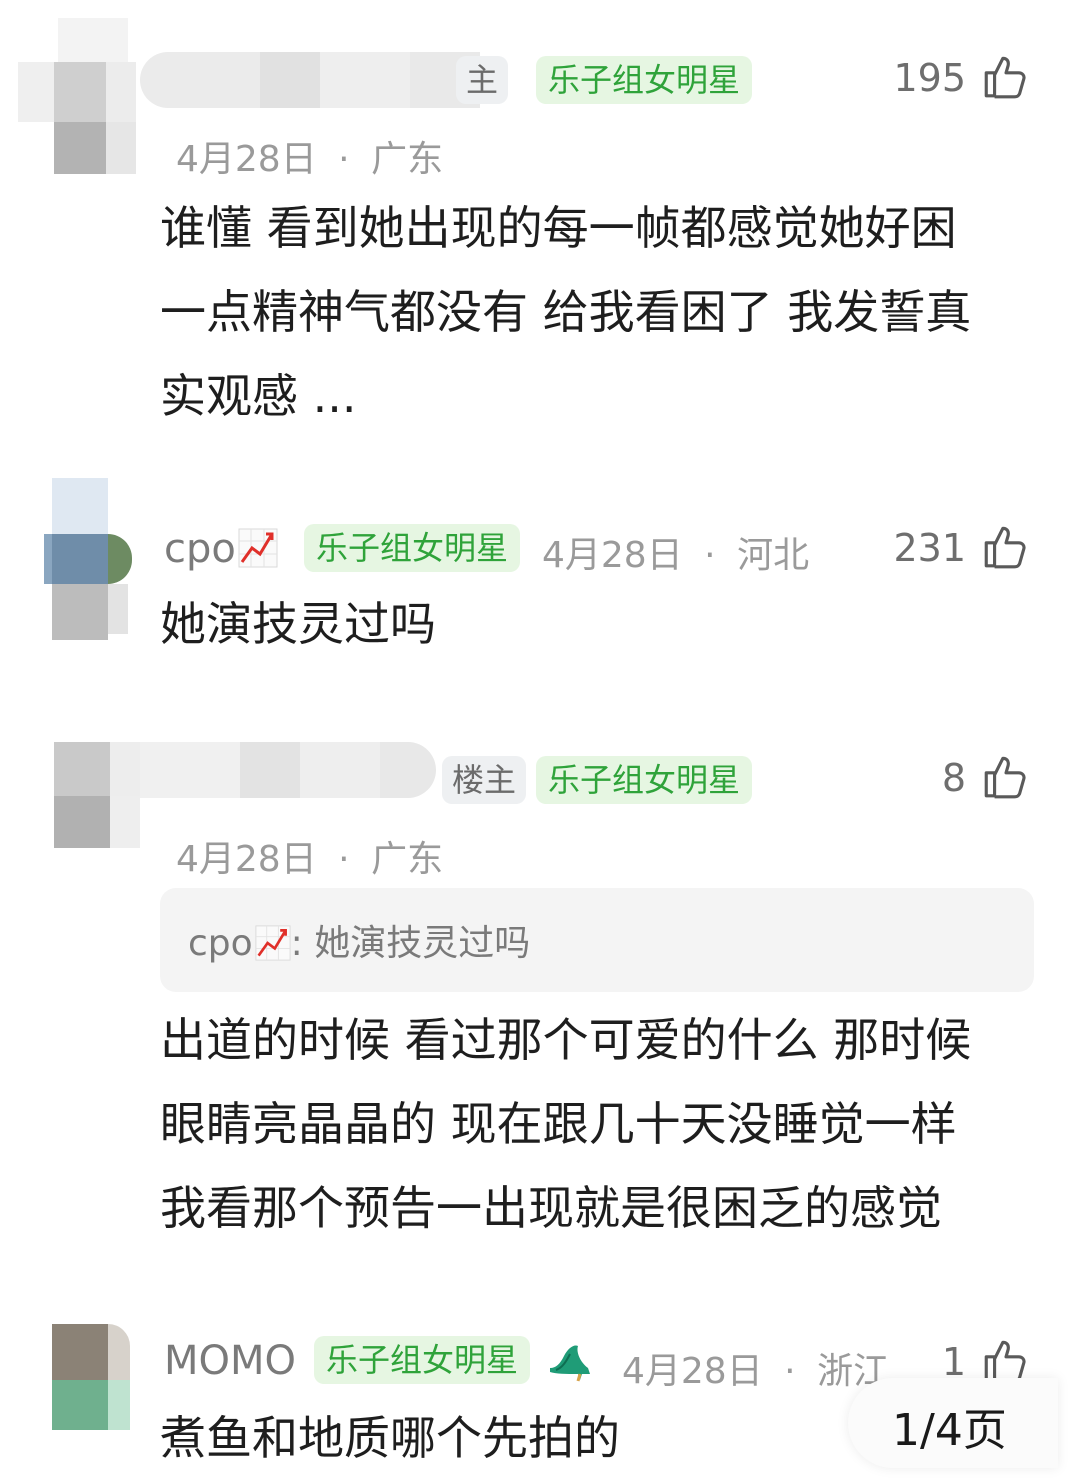 The width and height of the screenshot is (1072, 1480). What do you see at coordinates (482, 80) in the screenshot?
I see `owner-tag: 主` at bounding box center [482, 80].